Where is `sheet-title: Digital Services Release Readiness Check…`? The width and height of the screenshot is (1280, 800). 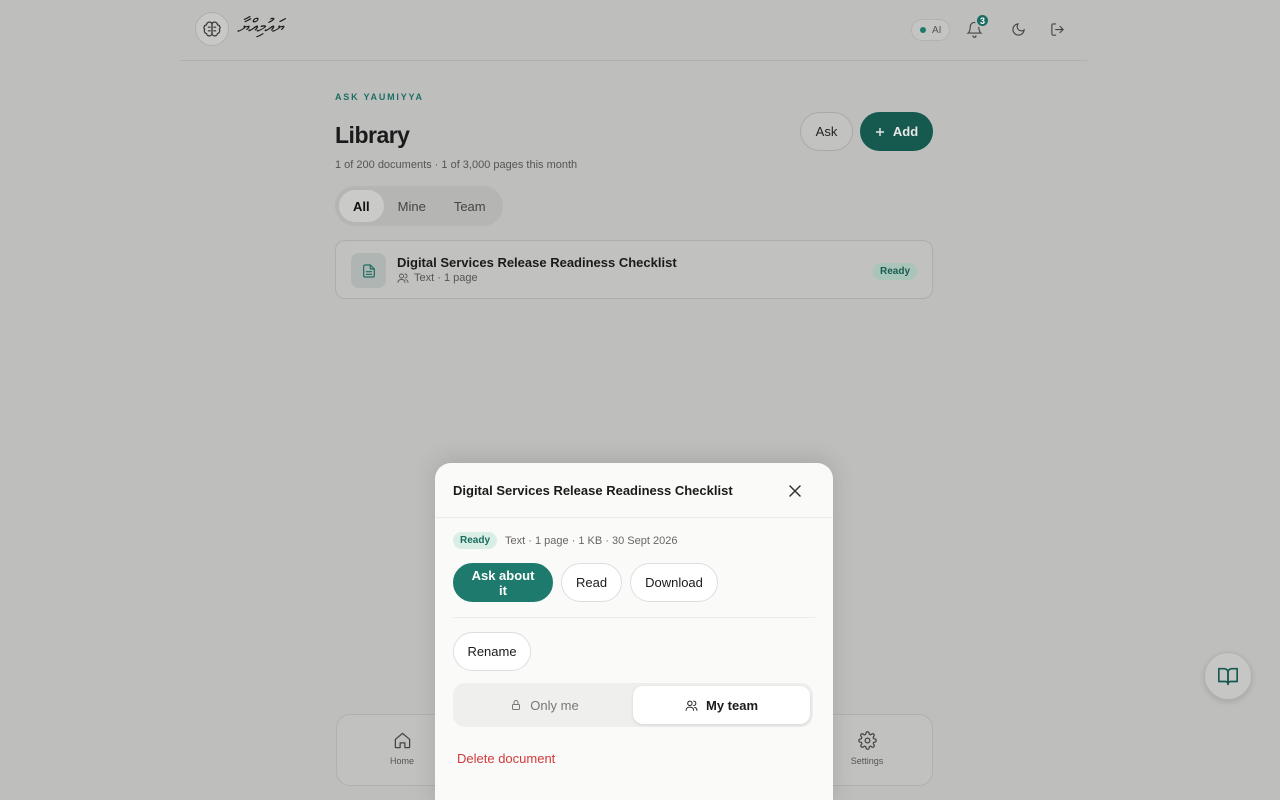 sheet-title: Digital Services Release Readiness Check… is located at coordinates (593, 490).